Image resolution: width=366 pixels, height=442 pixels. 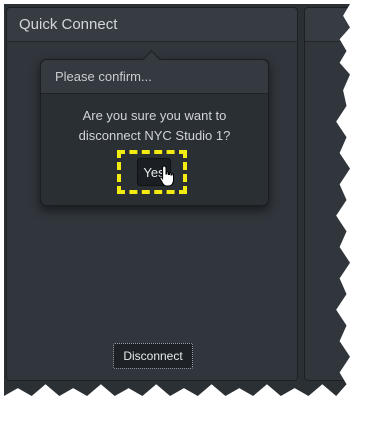 I want to click on disconnect-button: Disconnect, so click(x=153, y=356).